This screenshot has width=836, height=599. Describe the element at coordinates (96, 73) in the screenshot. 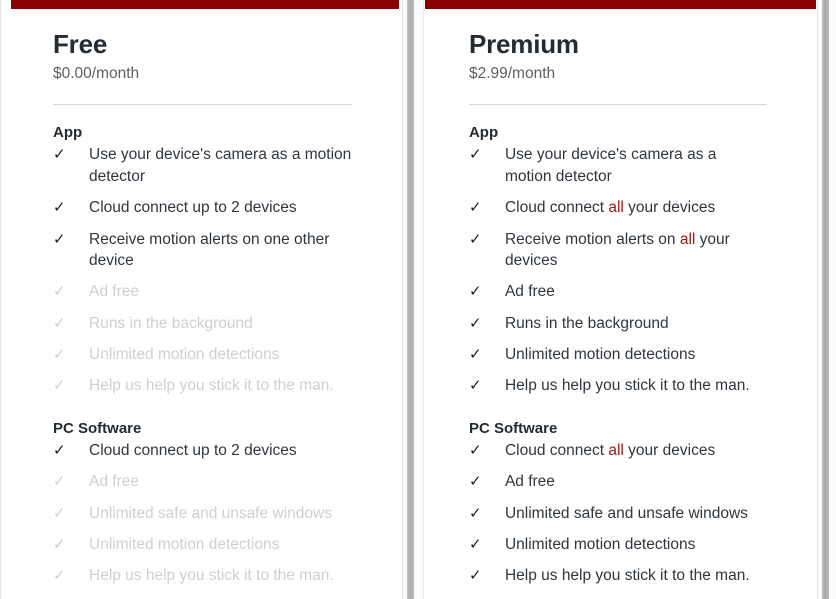

I see `plan-price: $0.00/month` at that location.